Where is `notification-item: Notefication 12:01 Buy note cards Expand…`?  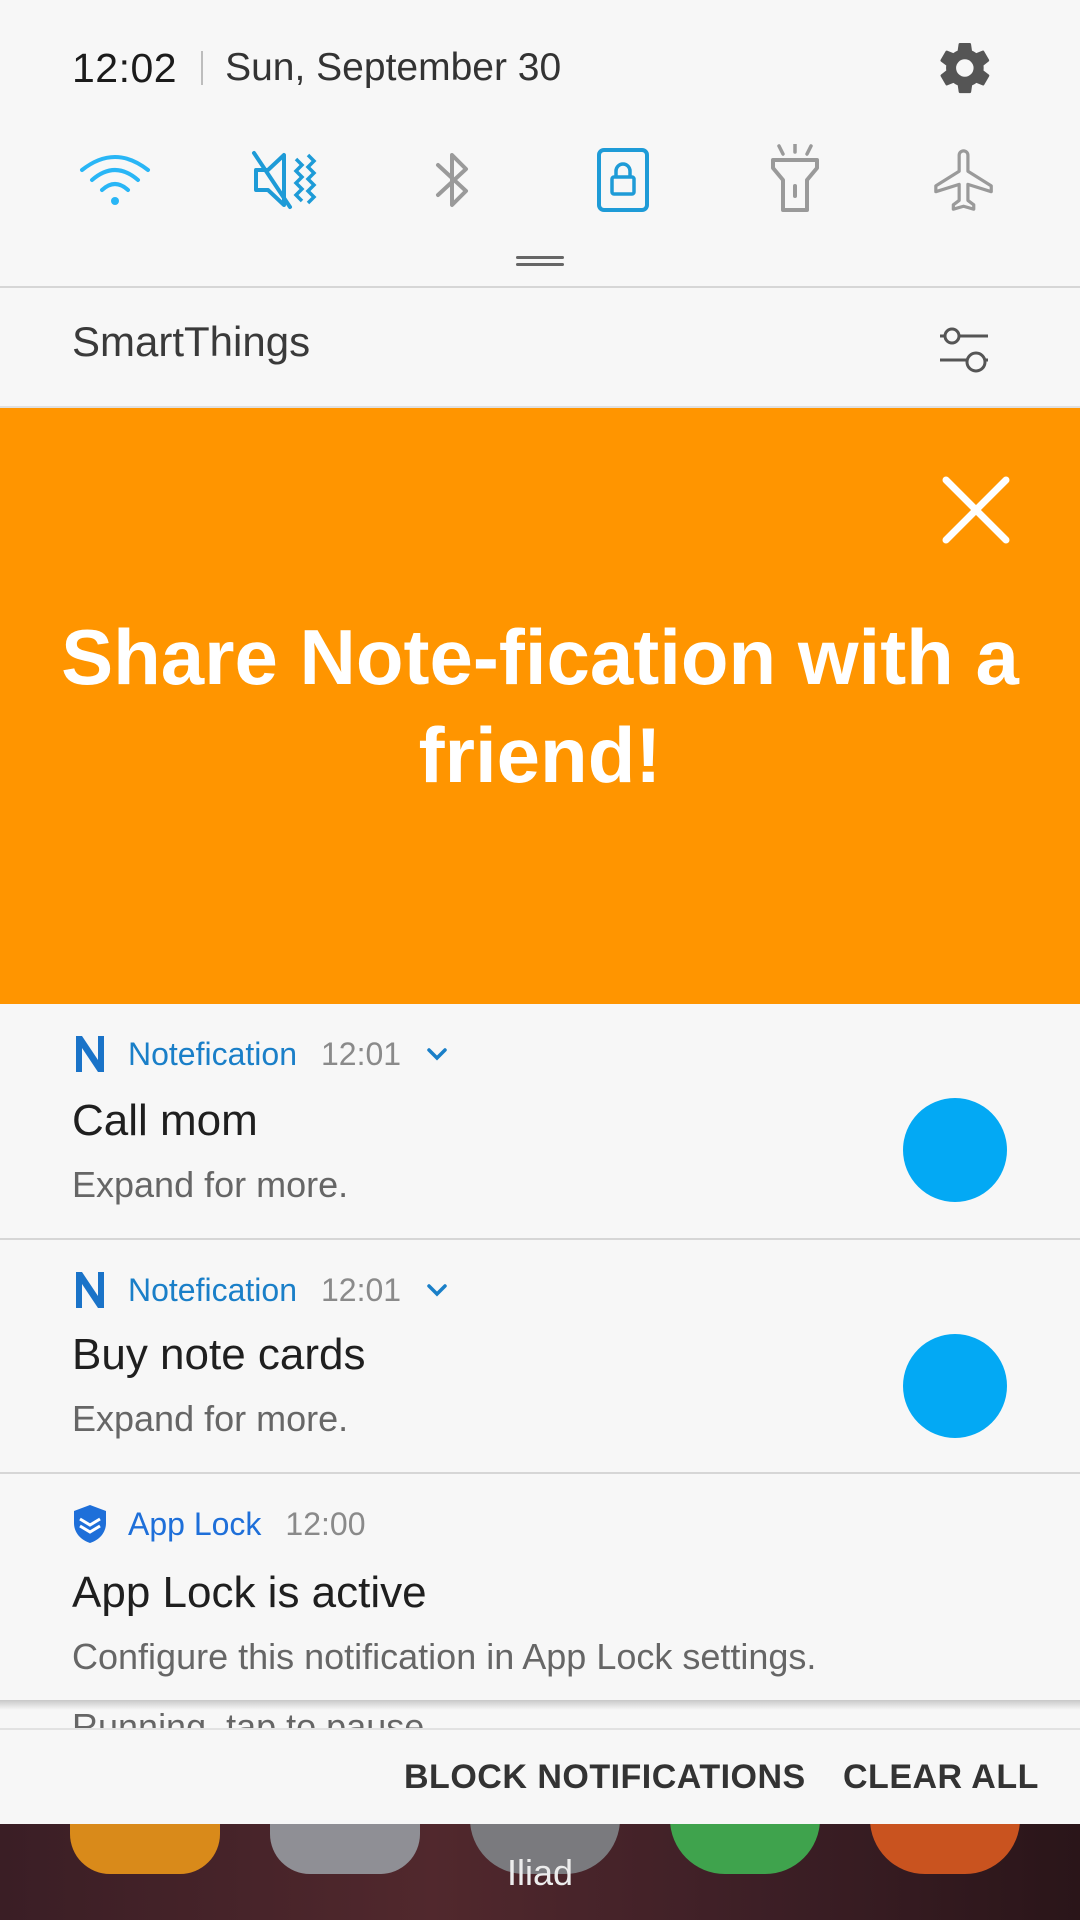
notification-item: Notefication 12:01 Buy note cards Expand… is located at coordinates (540, 1356).